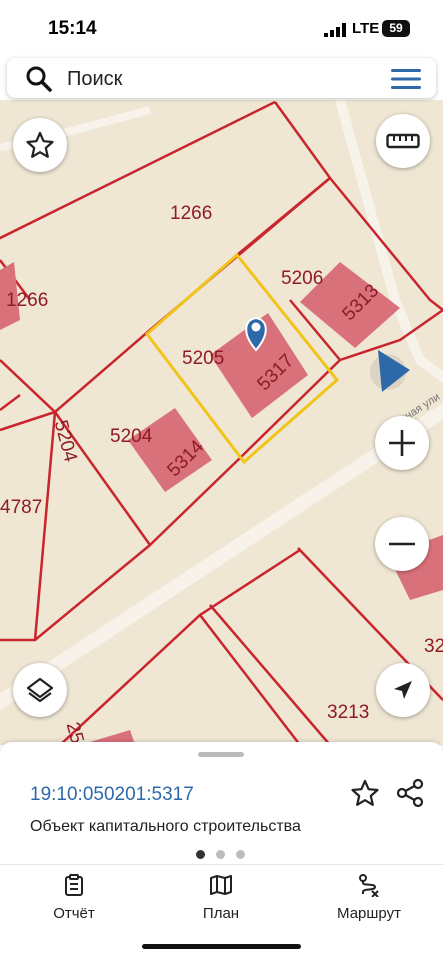 This screenshot has height=961, width=443. I want to click on tab-label: Маршрут, so click(369, 913).